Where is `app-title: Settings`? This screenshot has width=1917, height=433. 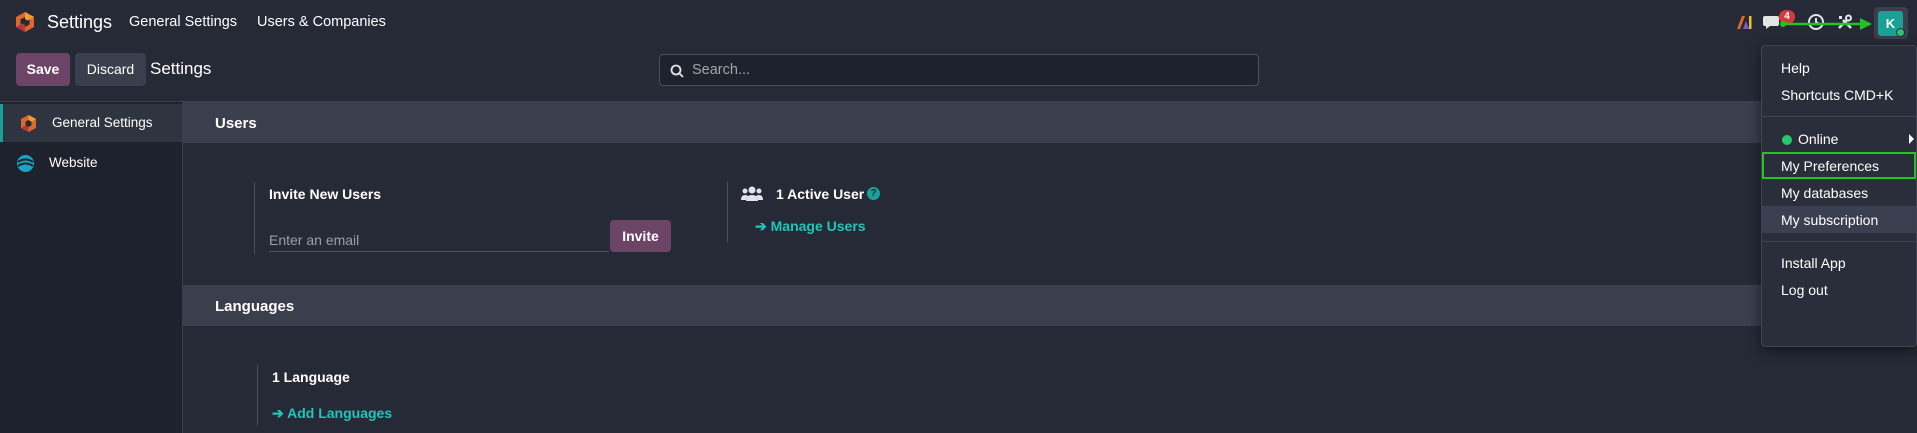 app-title: Settings is located at coordinates (79, 22).